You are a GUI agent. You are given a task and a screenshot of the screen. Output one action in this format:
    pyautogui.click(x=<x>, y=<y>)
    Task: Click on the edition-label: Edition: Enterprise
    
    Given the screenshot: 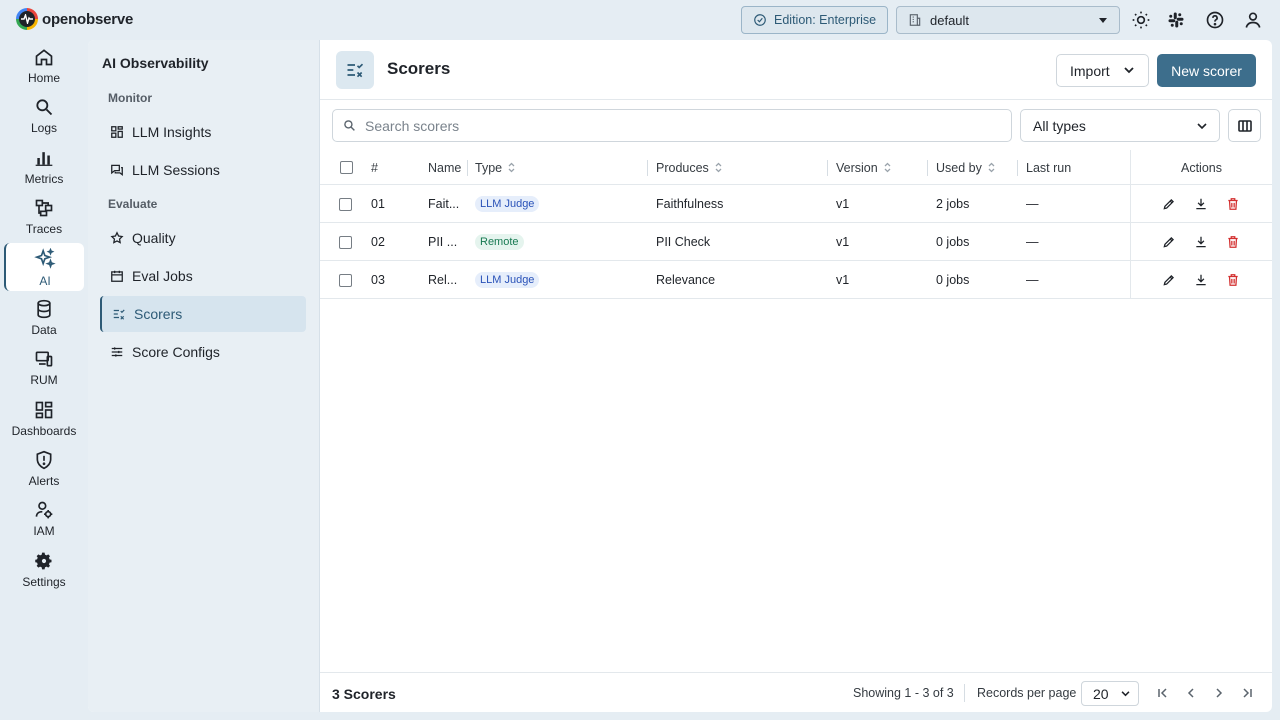 What is the action you would take?
    pyautogui.click(x=825, y=20)
    